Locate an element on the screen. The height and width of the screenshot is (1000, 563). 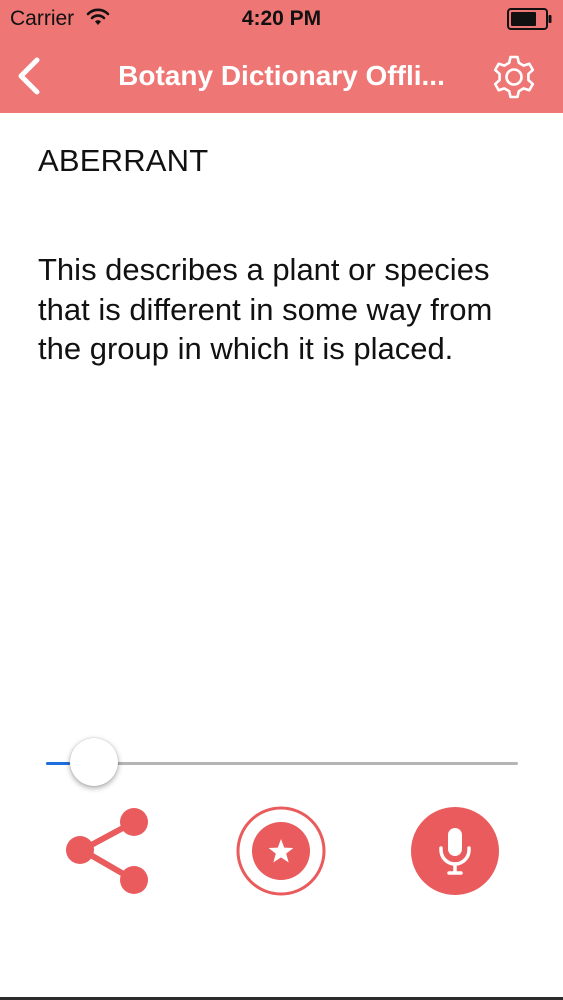
slider-fill is located at coordinates (58, 763).